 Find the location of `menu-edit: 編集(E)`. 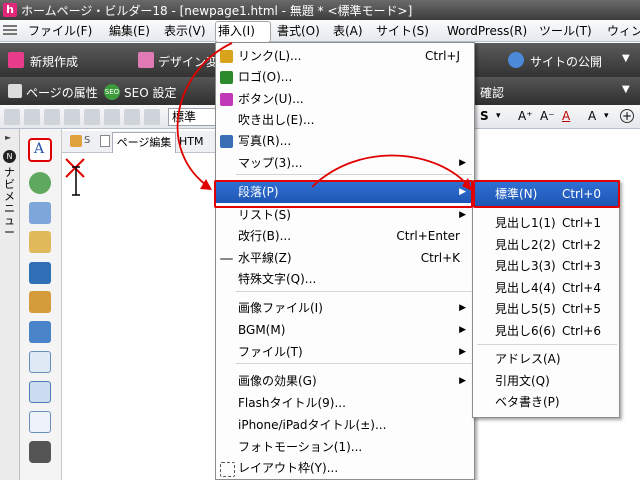

menu-edit: 編集(E) is located at coordinates (129, 31).